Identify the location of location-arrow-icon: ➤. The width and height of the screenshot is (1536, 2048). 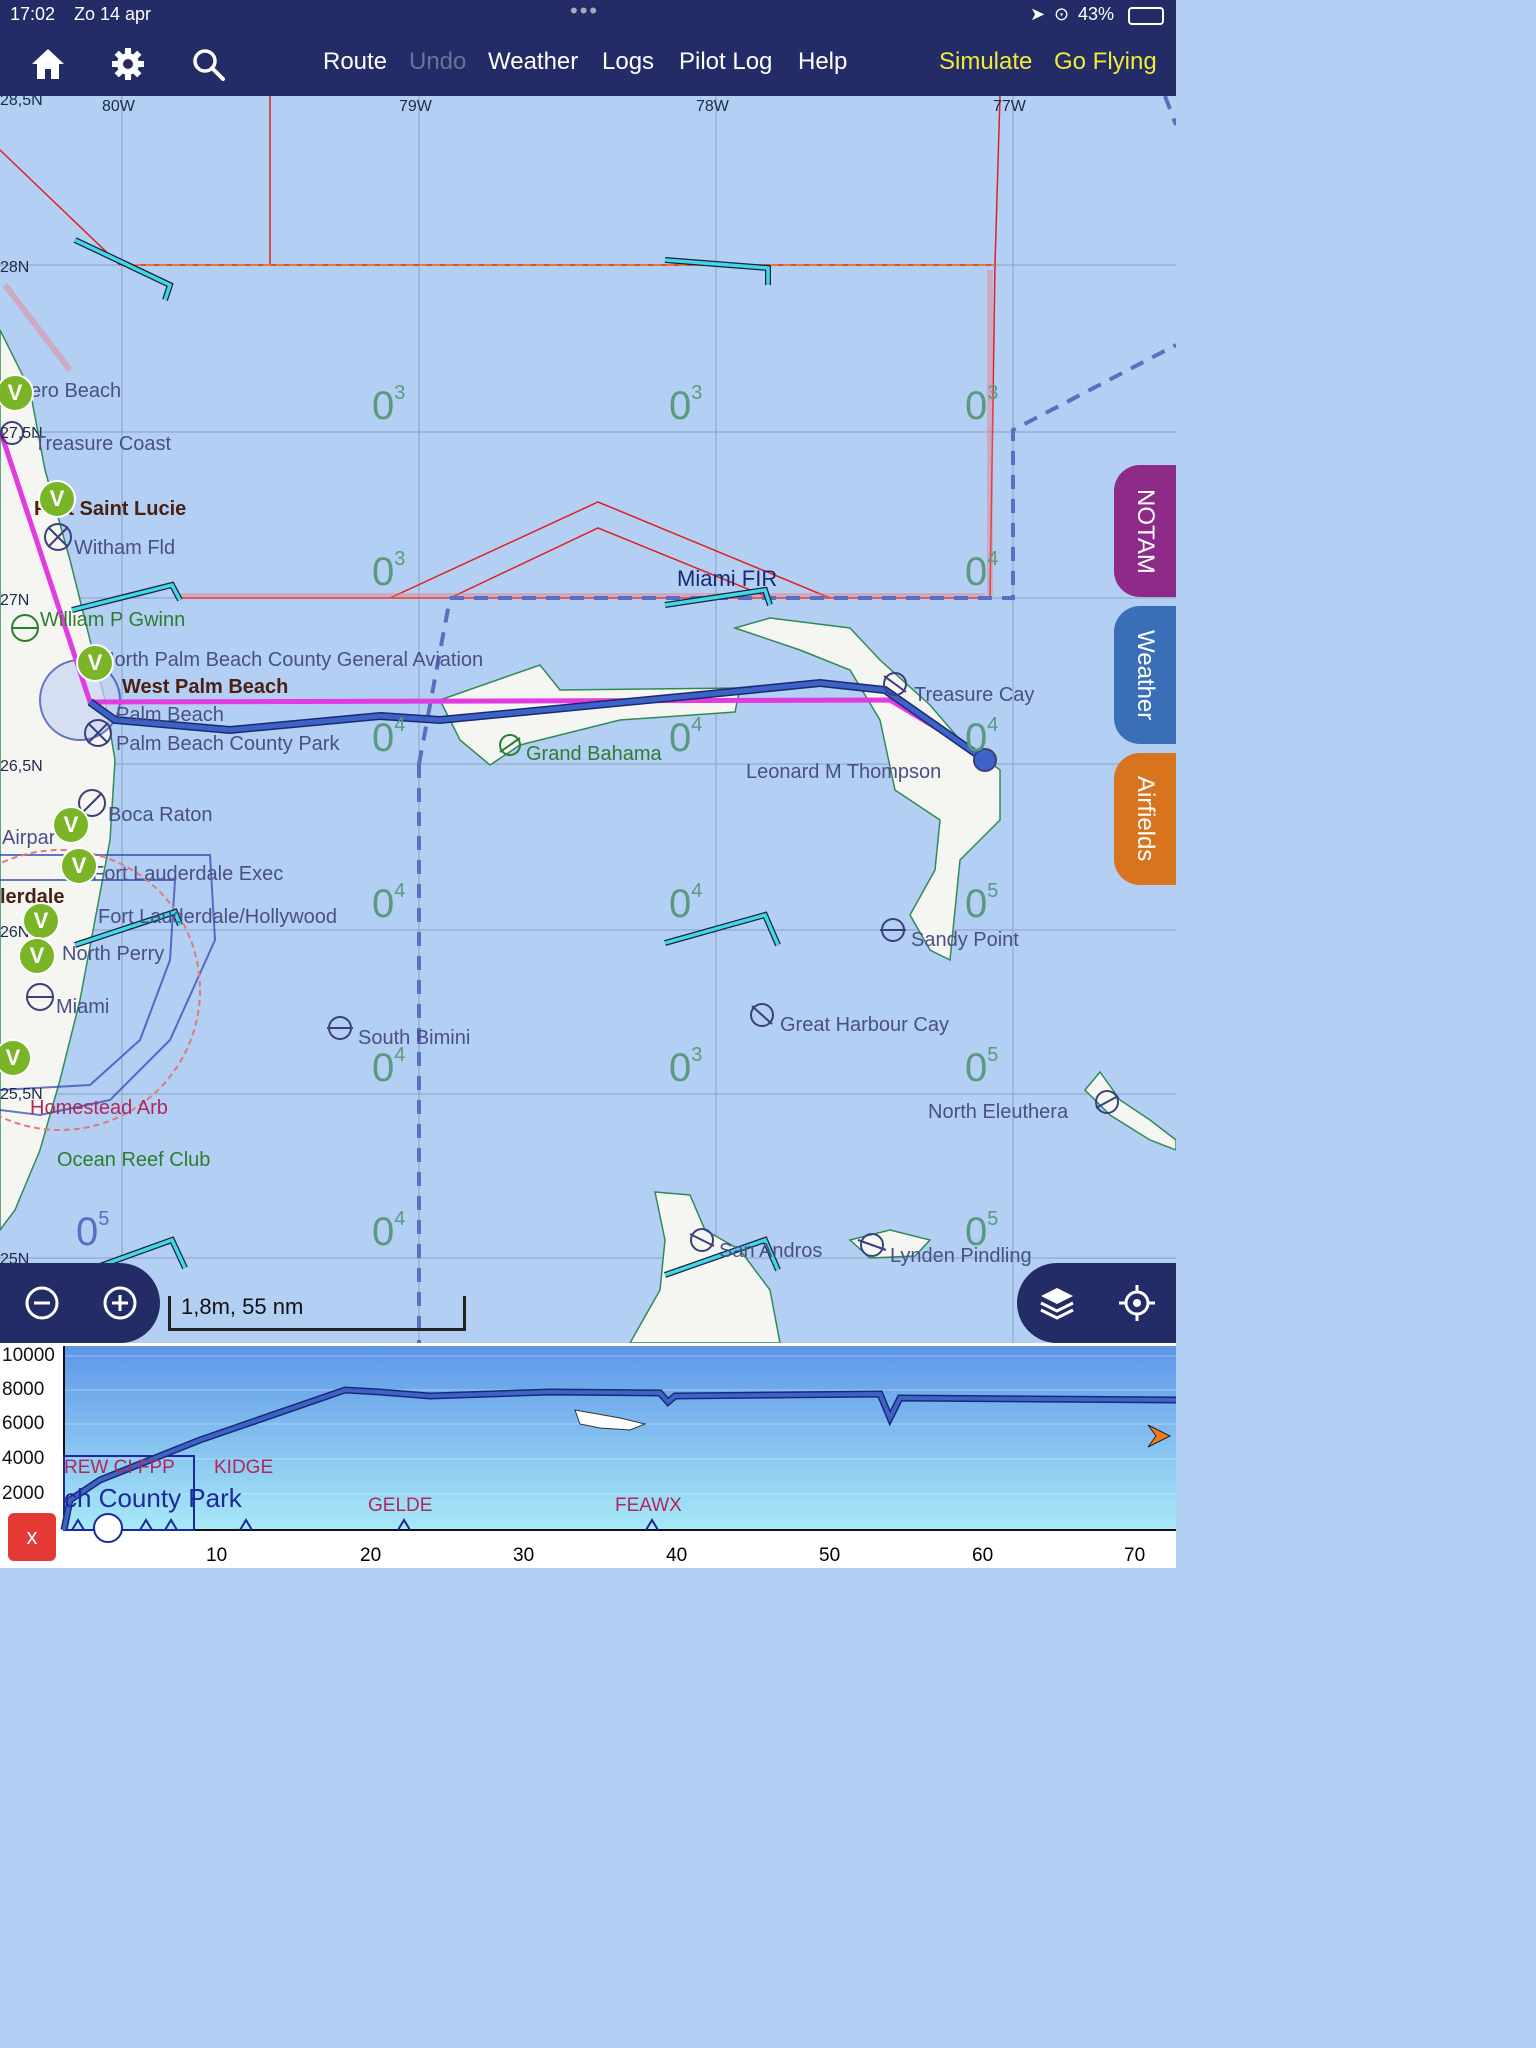
(1038, 14).